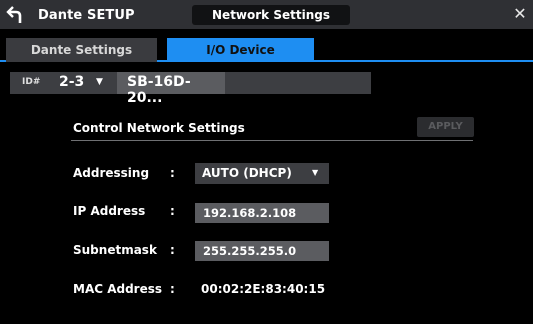 The height and width of the screenshot is (324, 533). I want to click on subnetmask-field: 255.255.255.0, so click(262, 251).